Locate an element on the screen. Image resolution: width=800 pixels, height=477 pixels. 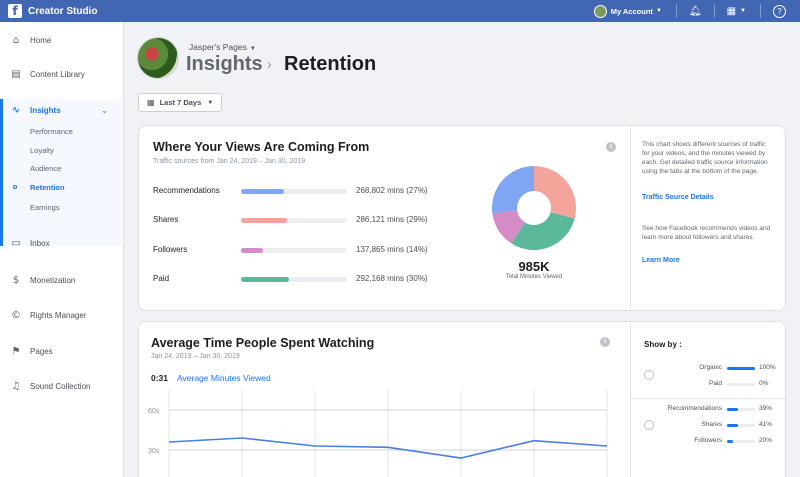
chevron-down-icon: ⌄ is located at coordinates (104, 110).